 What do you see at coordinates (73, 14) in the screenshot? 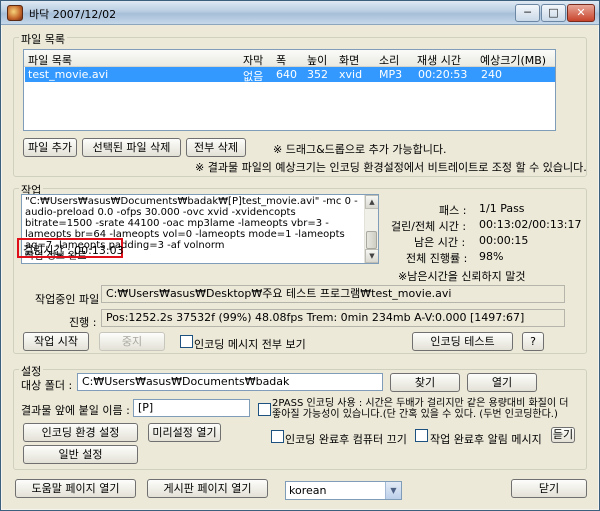
I see `window-title: 바닥 2007/12/02` at bounding box center [73, 14].